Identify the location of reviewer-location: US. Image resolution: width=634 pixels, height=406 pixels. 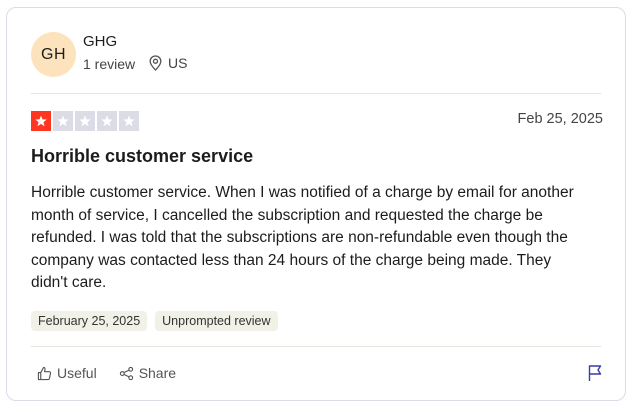
(168, 63).